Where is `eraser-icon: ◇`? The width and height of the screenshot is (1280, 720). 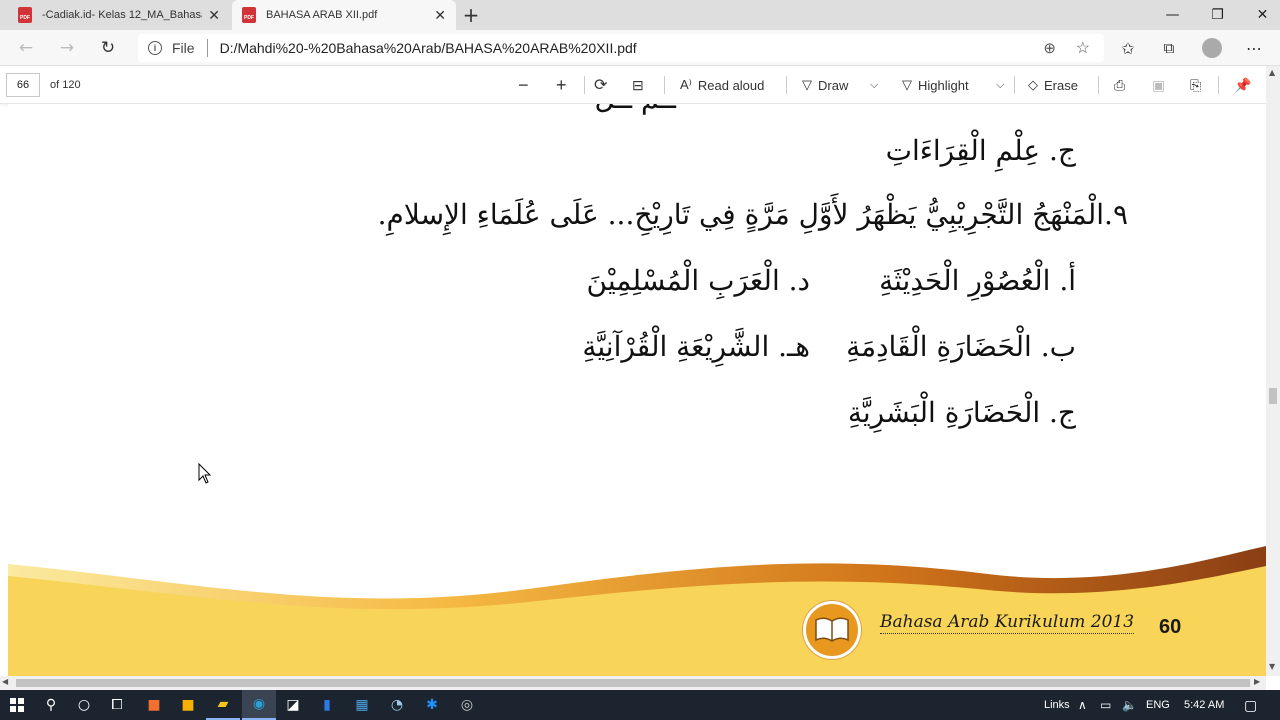
eraser-icon: ◇ is located at coordinates (1033, 84).